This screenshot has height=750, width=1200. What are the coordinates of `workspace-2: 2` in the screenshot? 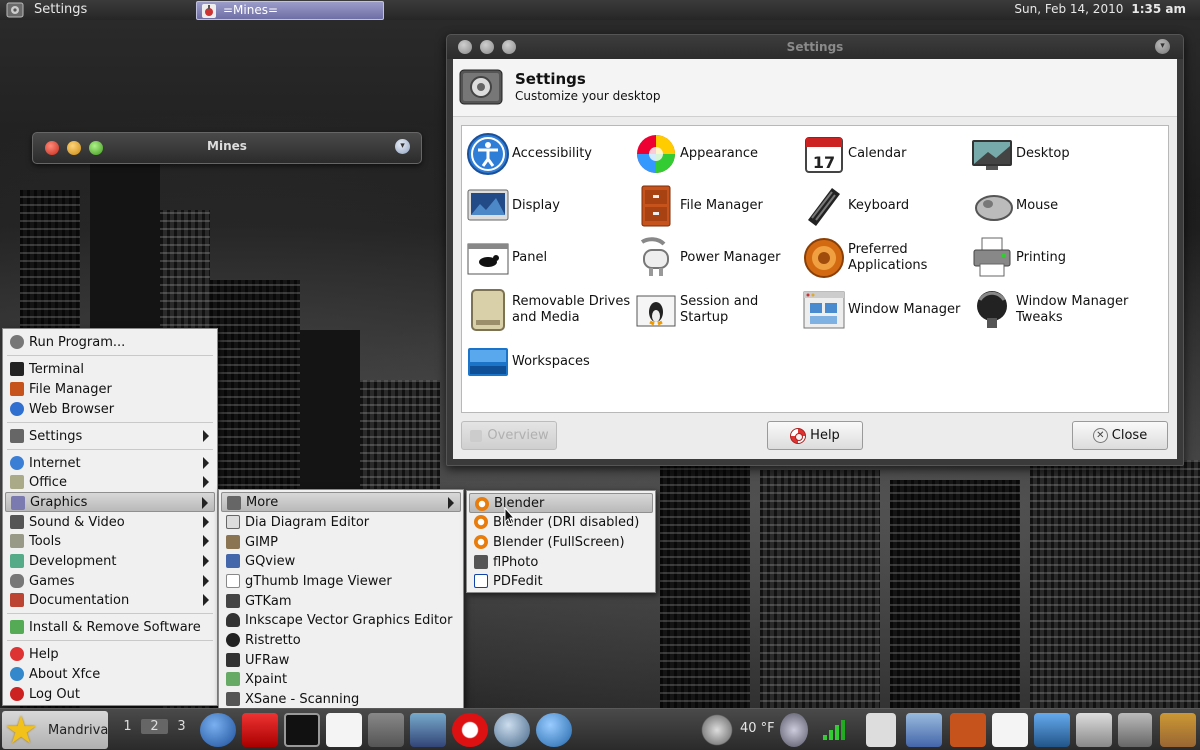 It's located at (154, 726).